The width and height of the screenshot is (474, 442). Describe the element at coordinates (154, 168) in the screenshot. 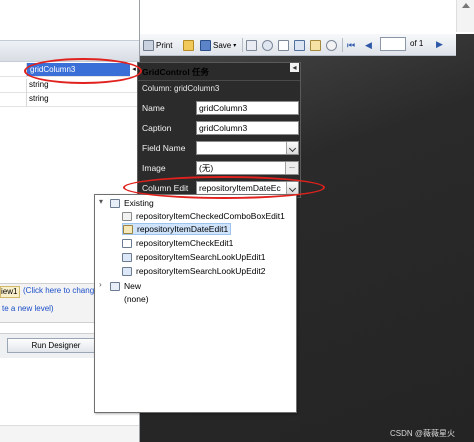

I see `image-label: Image` at that location.